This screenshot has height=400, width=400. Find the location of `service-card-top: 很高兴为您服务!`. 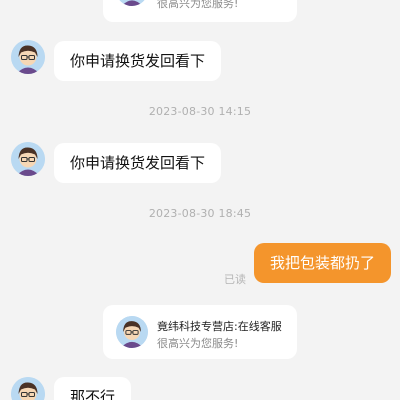

service-card-top: 很高兴为您服务! is located at coordinates (200, 11).